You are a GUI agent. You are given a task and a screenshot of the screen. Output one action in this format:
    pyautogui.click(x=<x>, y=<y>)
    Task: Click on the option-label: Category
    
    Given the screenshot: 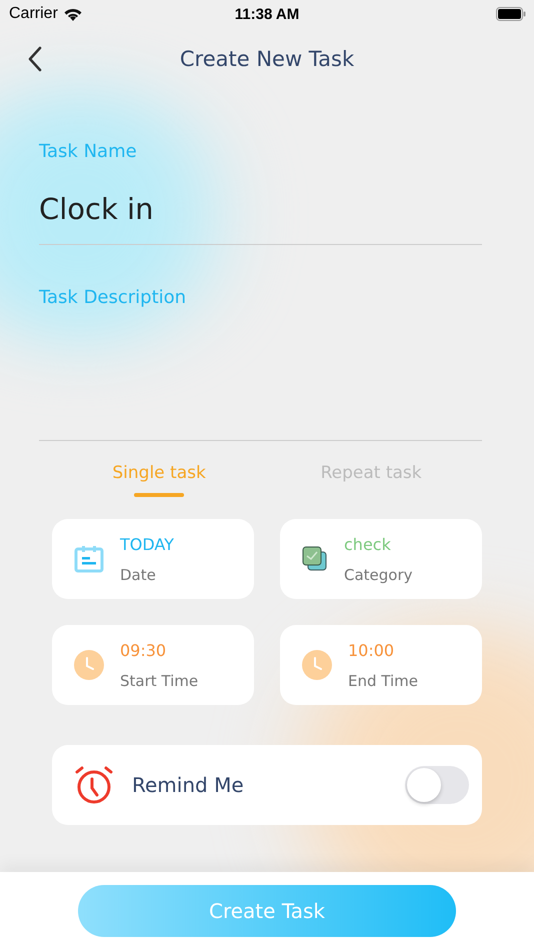 What is the action you would take?
    pyautogui.click(x=378, y=575)
    